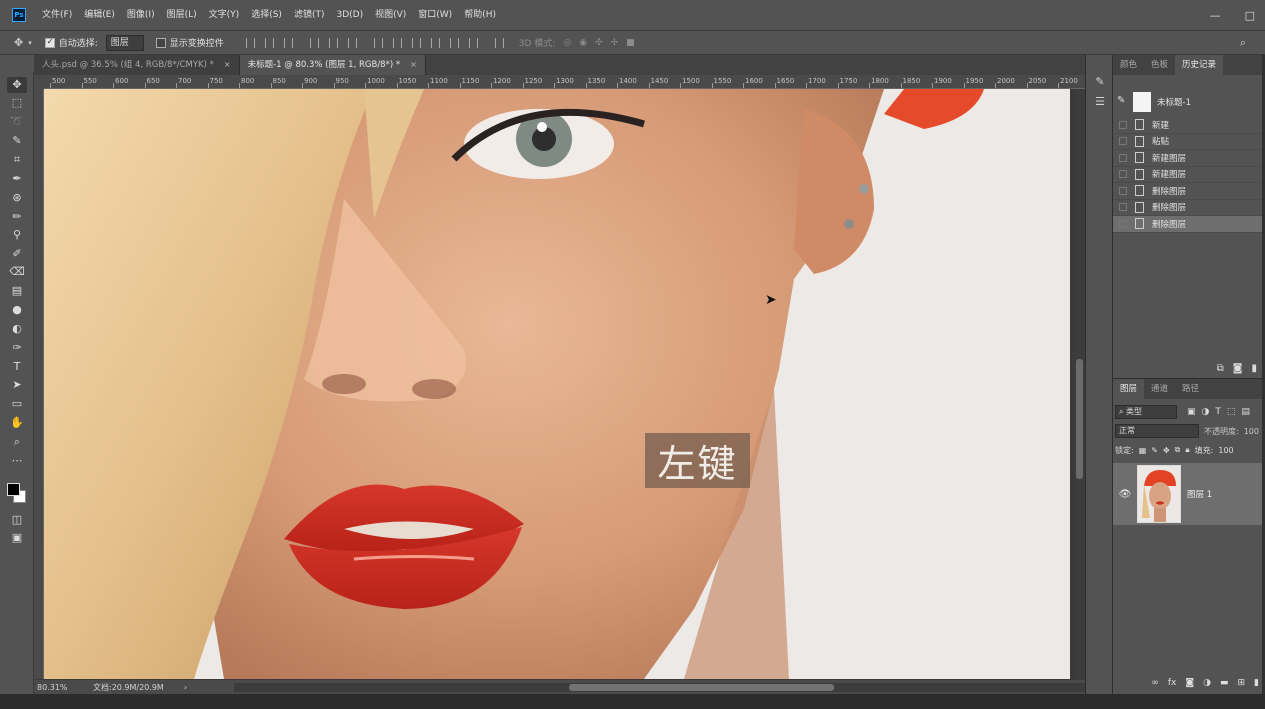  I want to click on search-icon: ⌕, so click(1243, 43).